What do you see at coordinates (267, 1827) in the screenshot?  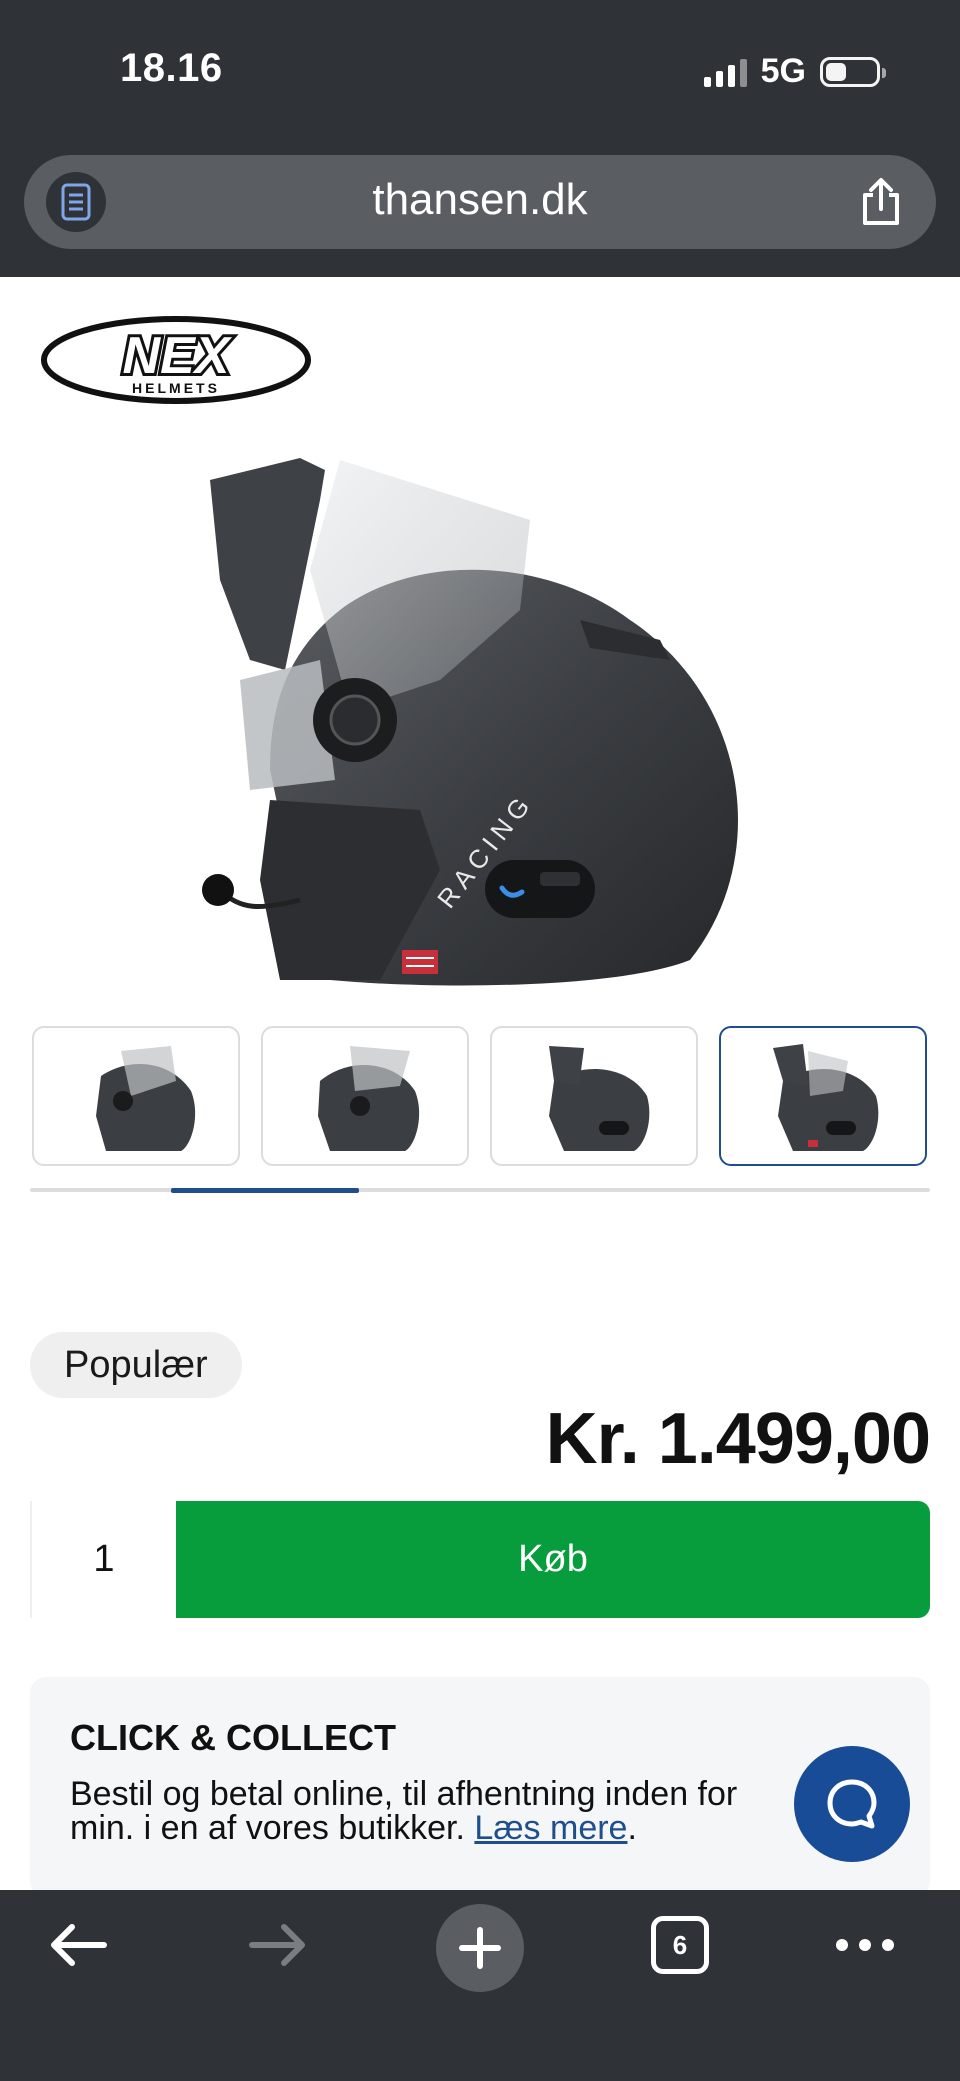 I see `click-collect-line2: min. i en af vores butikker.` at bounding box center [267, 1827].